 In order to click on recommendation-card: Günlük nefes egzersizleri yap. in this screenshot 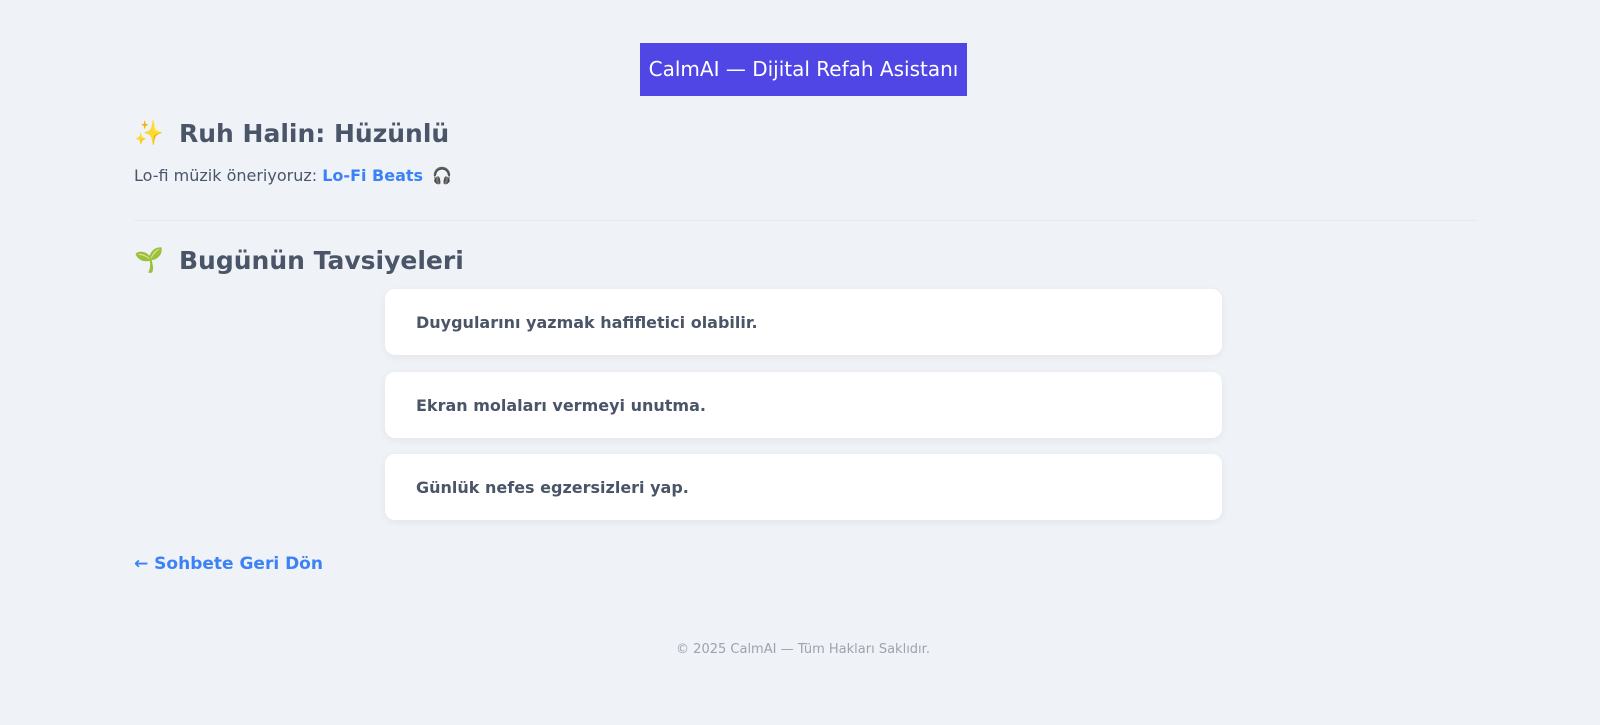, I will do `click(803, 487)`.